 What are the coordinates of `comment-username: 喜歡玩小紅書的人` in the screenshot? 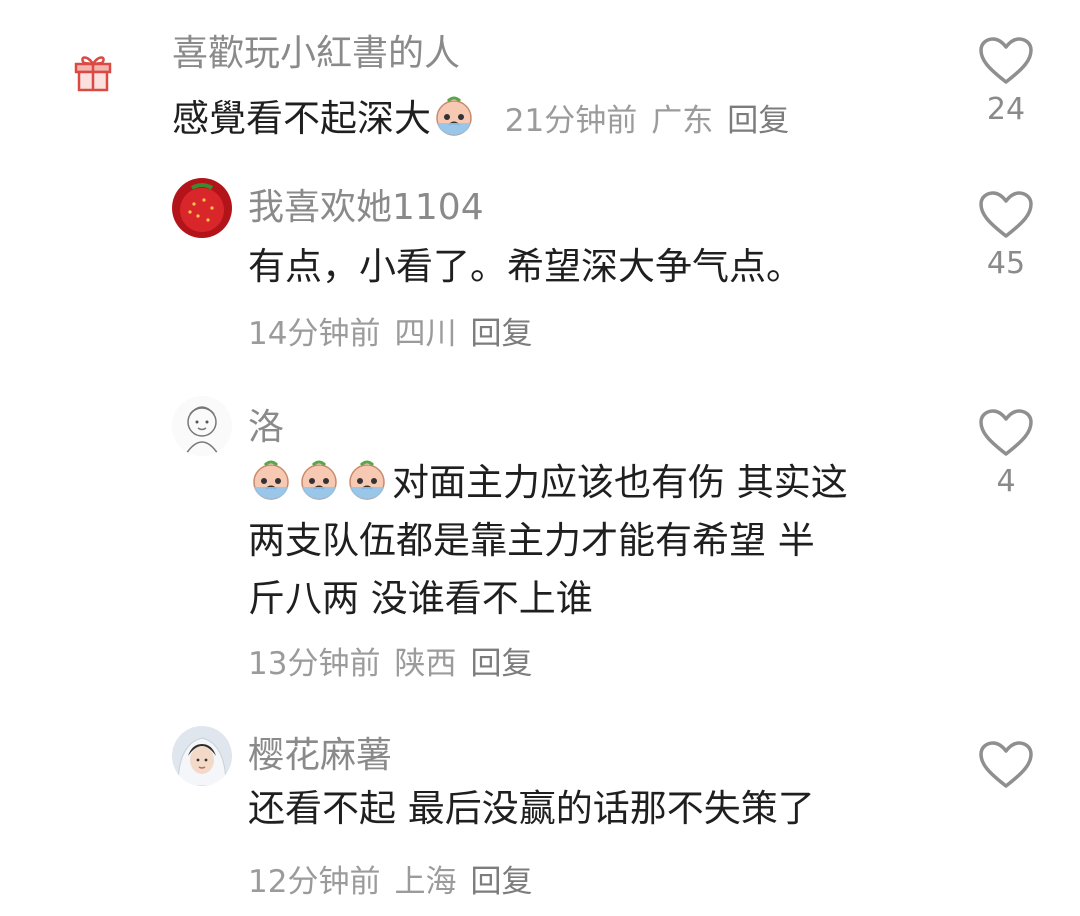 It's located at (316, 50).